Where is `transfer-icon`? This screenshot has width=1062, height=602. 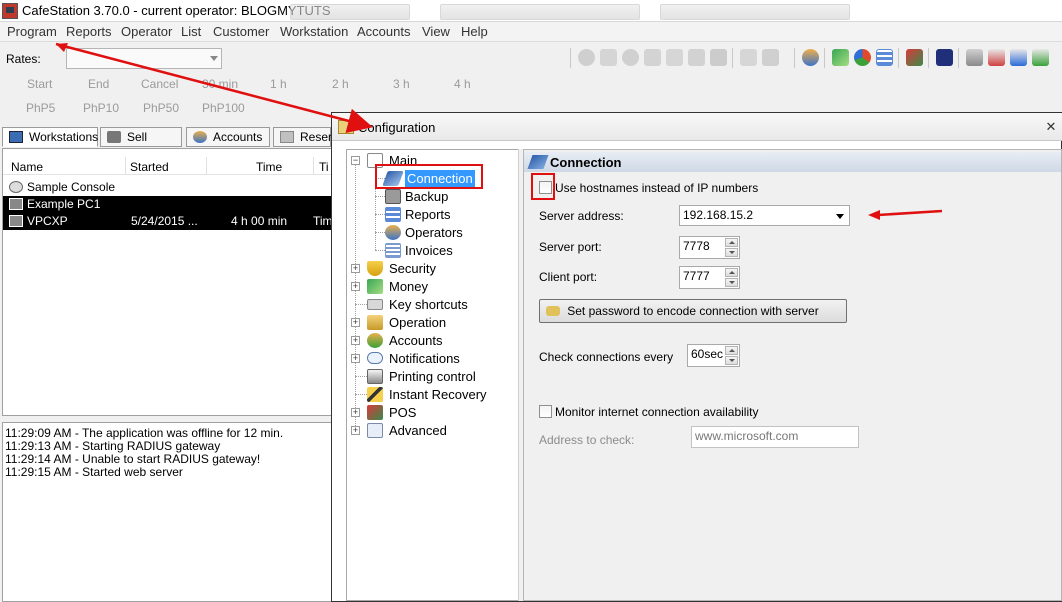 transfer-icon is located at coordinates (718, 57).